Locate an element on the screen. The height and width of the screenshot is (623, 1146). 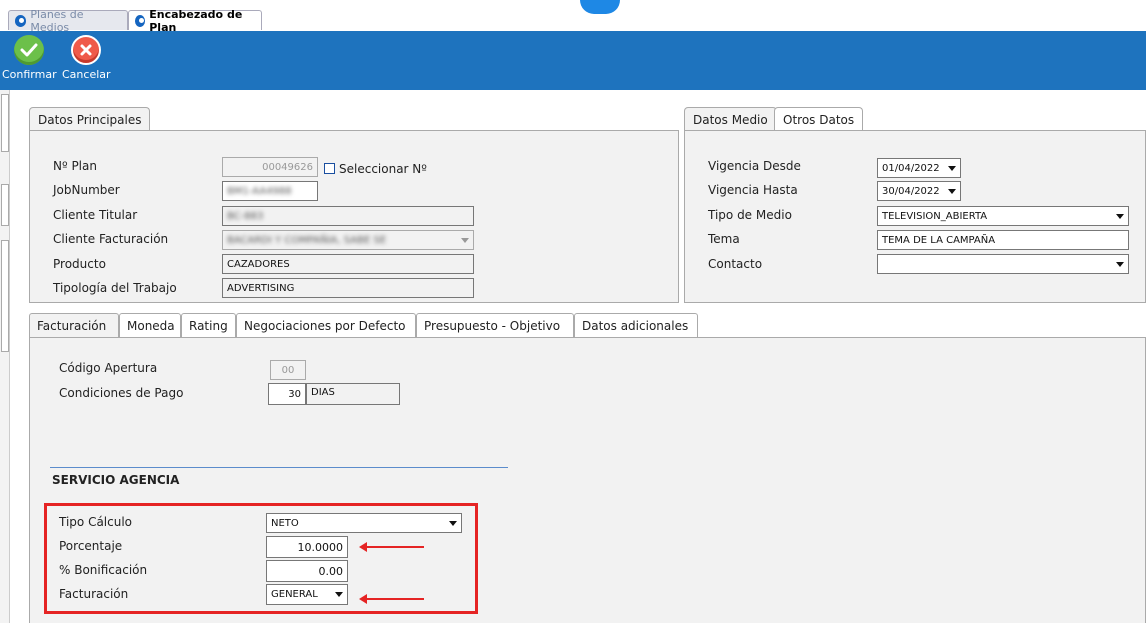
facturacion-label: Facturación is located at coordinates (94, 594).